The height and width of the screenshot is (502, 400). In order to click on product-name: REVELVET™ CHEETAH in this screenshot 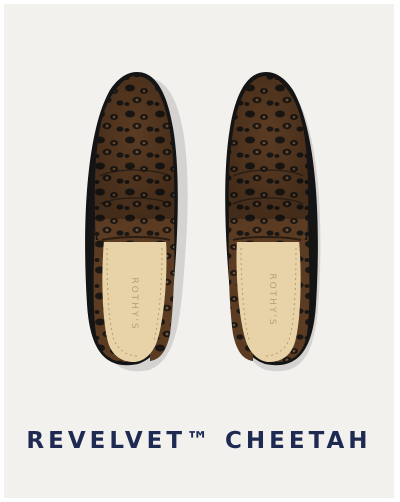, I will do `click(199, 441)`.